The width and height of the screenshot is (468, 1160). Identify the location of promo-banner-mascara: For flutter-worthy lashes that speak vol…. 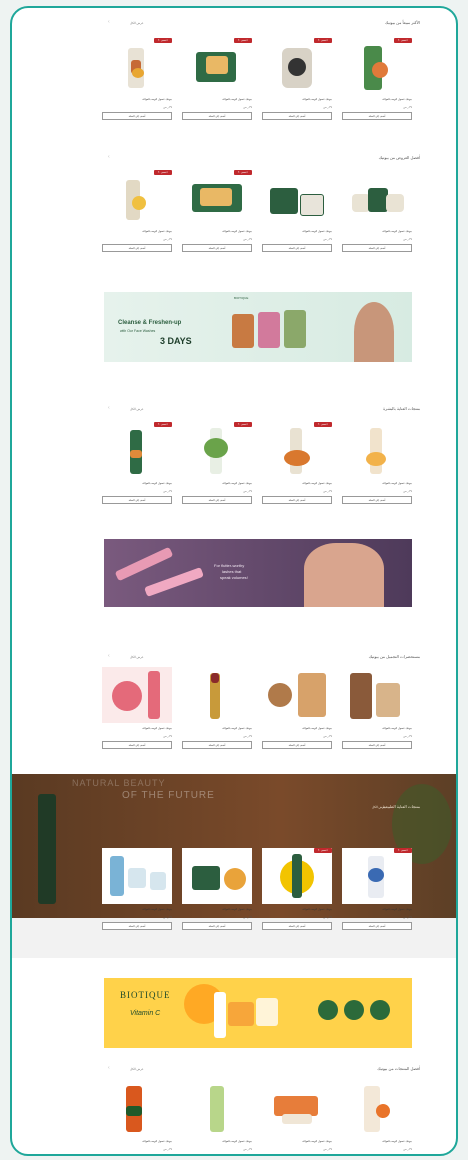
(258, 573).